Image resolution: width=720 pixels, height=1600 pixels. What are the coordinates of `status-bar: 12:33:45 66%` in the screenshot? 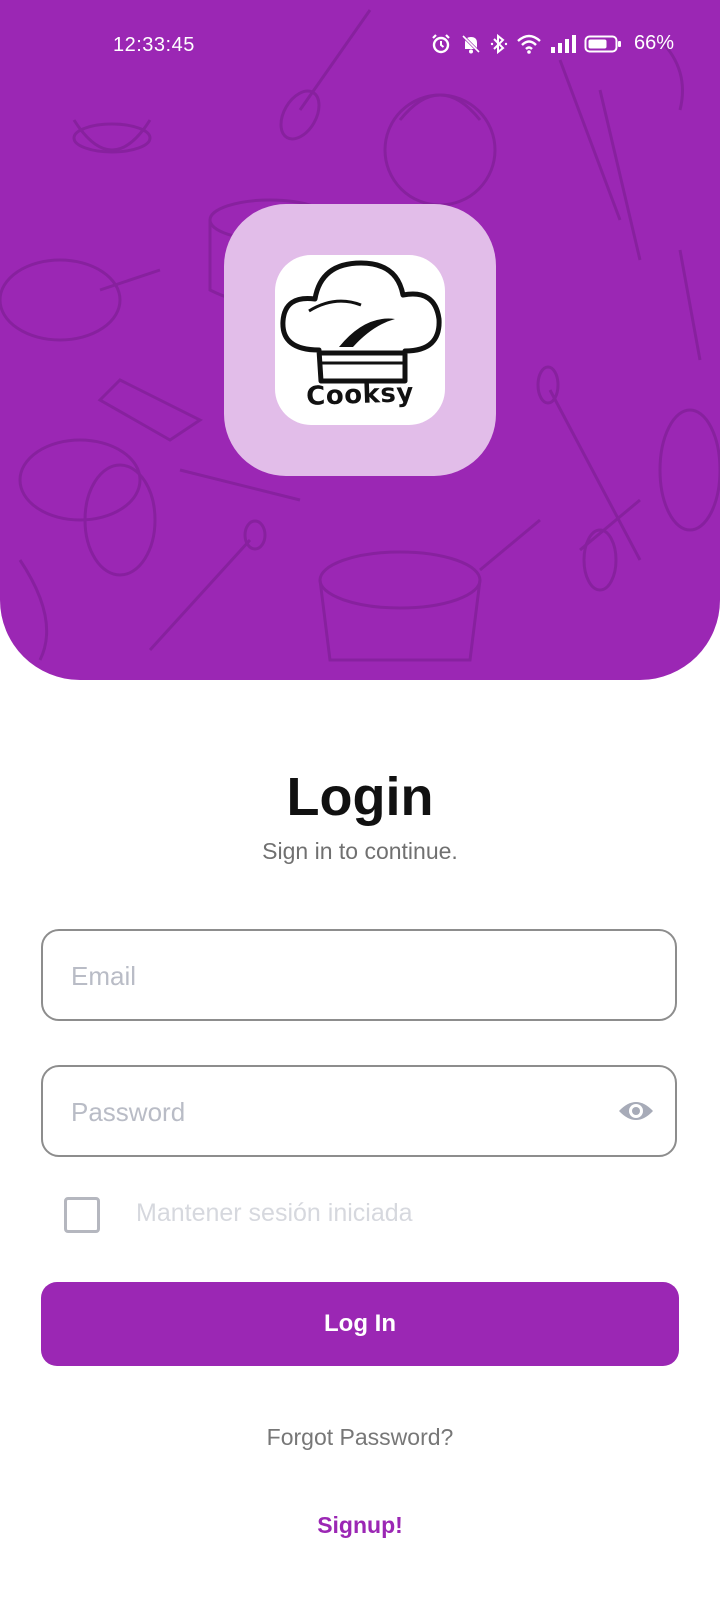 It's located at (360, 45).